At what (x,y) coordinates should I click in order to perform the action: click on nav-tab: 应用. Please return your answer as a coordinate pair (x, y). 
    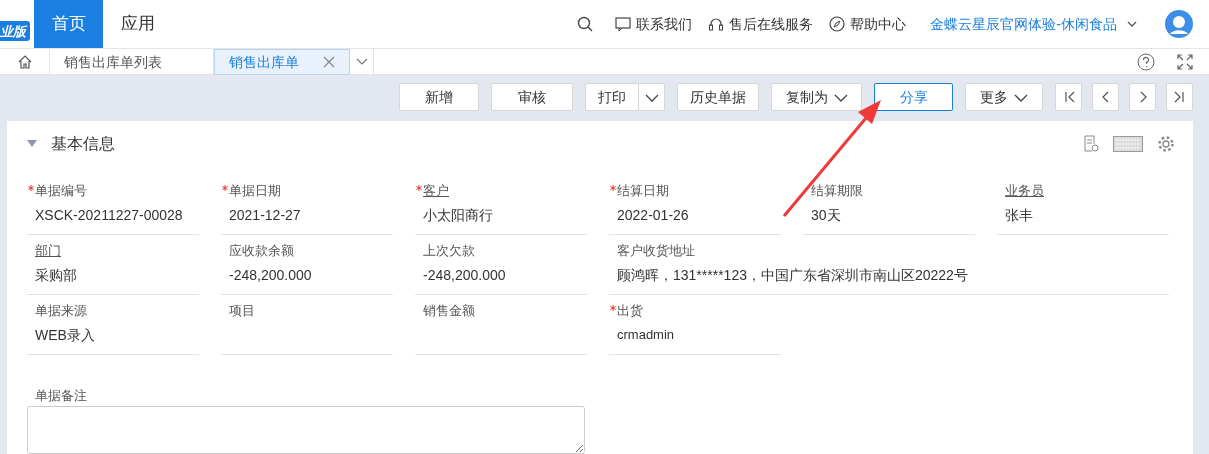
    Looking at the image, I should click on (137, 24).